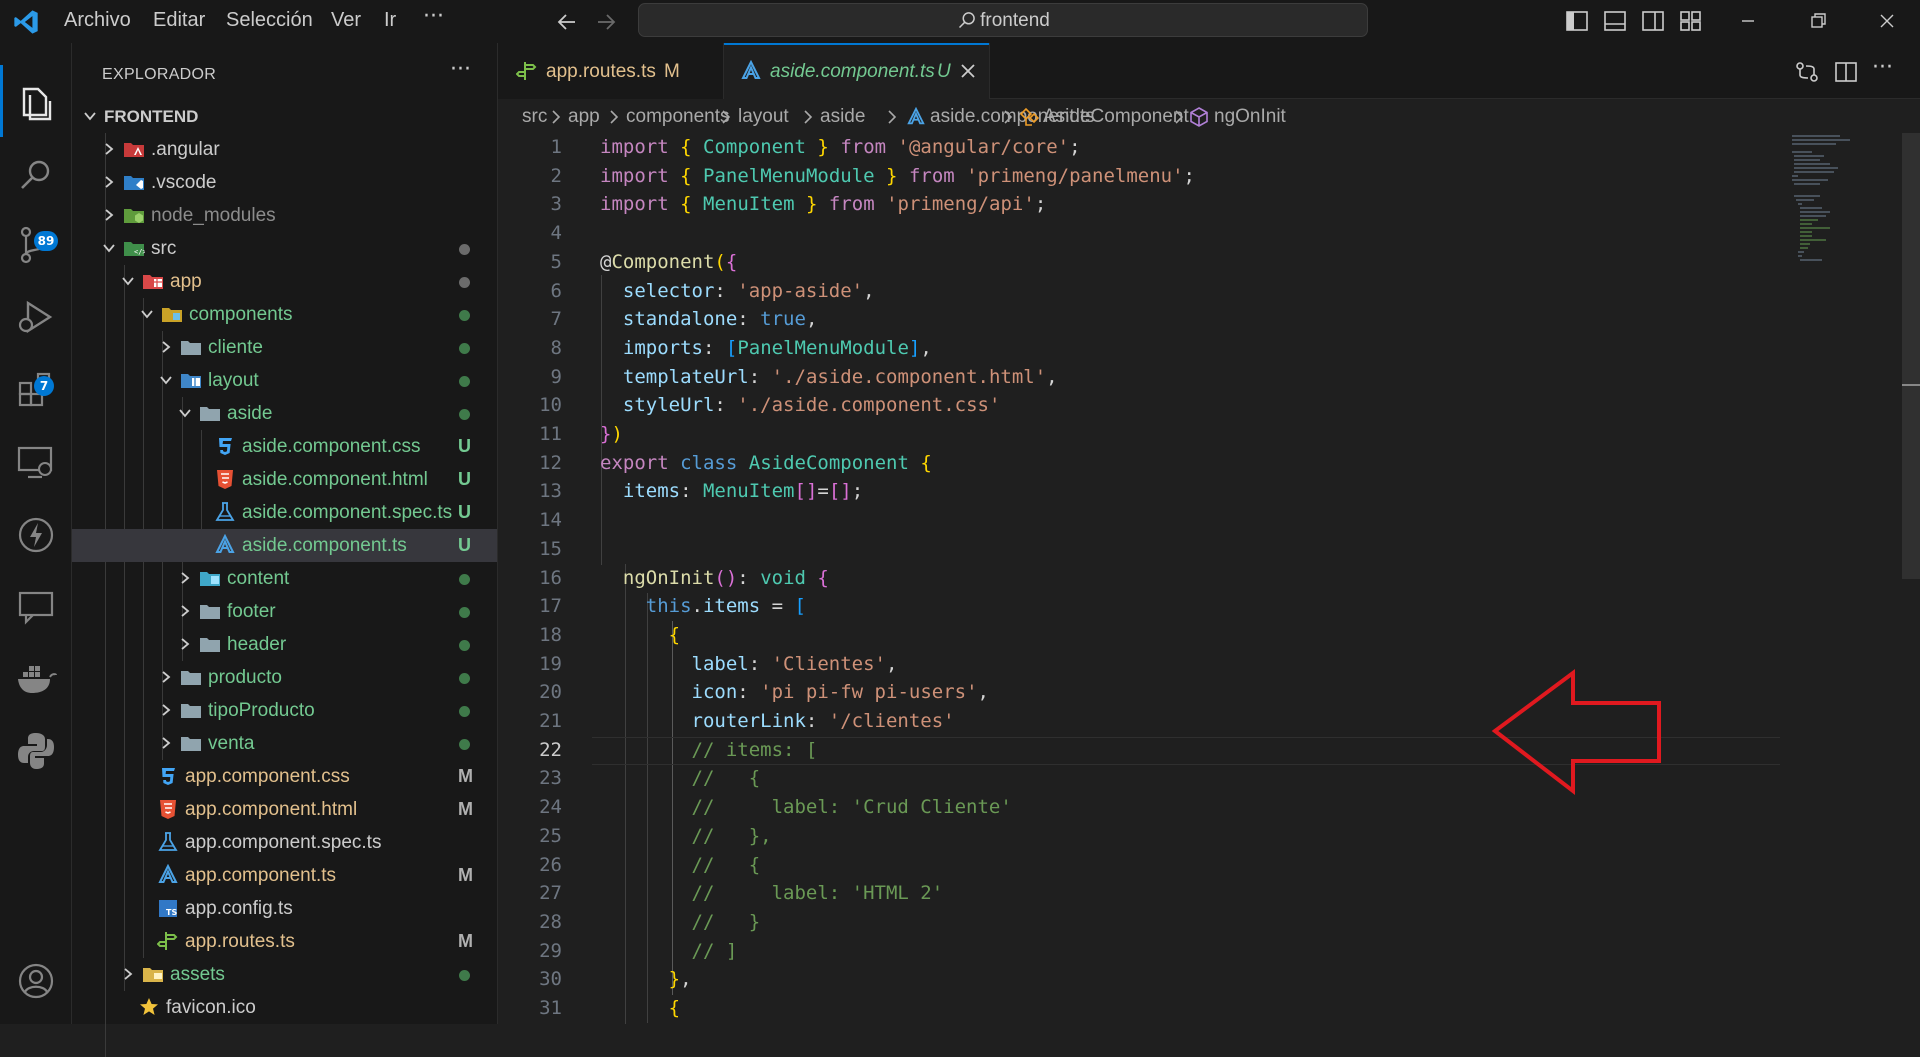  Describe the element at coordinates (128, 281) in the screenshot. I see `chevron-down-icon` at that location.